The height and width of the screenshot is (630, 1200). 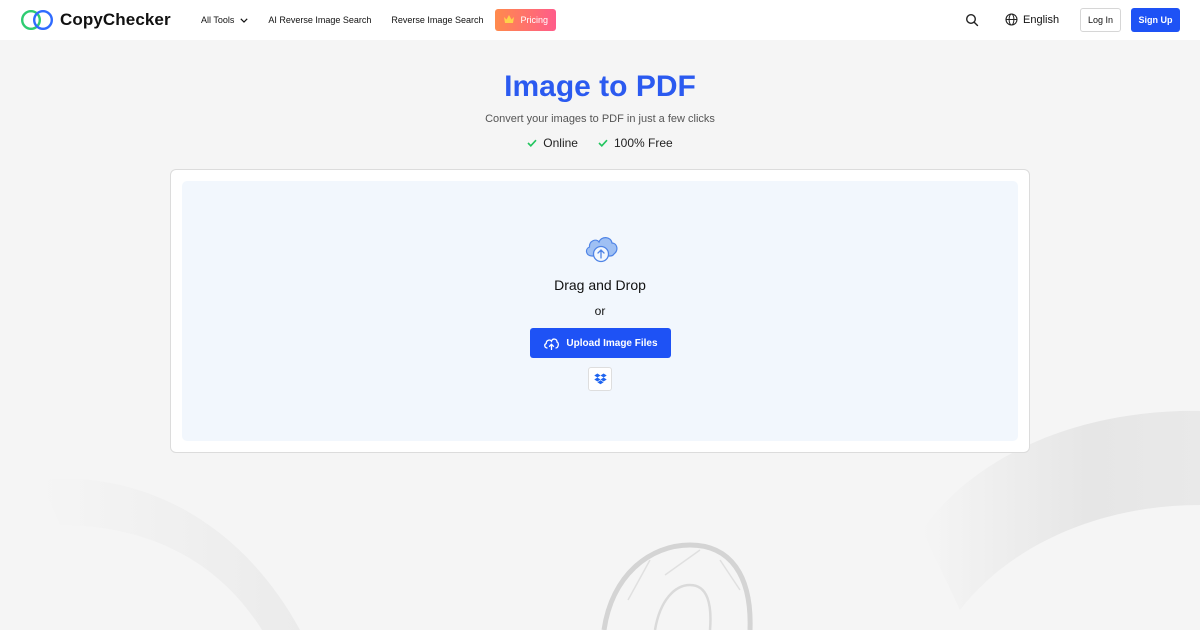 What do you see at coordinates (534, 20) in the screenshot?
I see `pricing-label: Pricing` at bounding box center [534, 20].